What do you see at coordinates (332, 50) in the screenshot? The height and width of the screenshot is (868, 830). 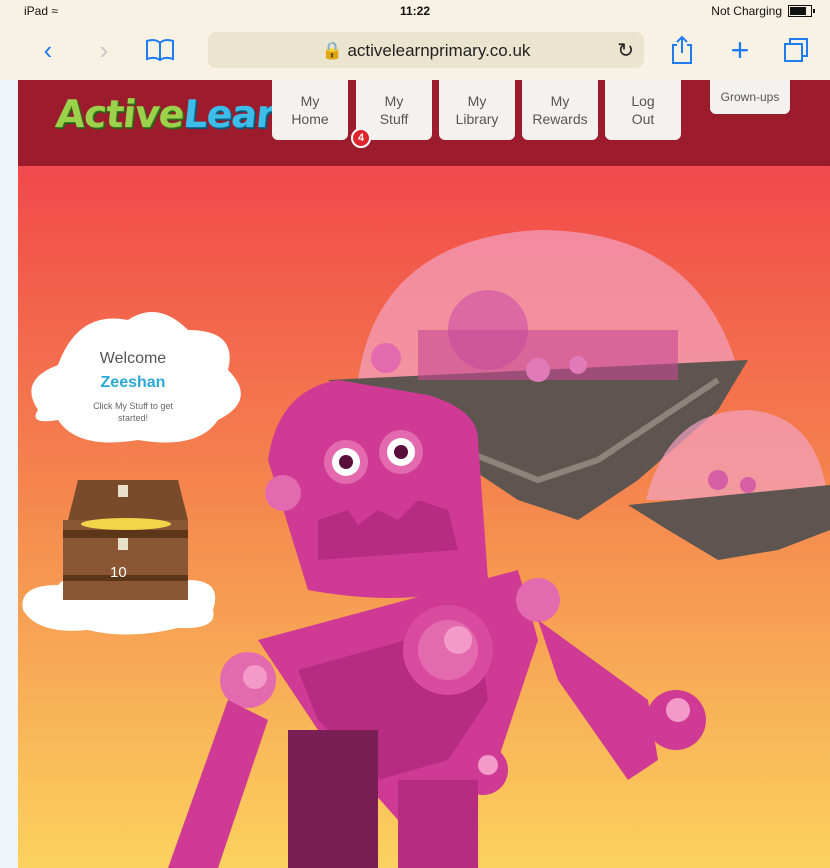 I see `lock-icon: 🔒` at bounding box center [332, 50].